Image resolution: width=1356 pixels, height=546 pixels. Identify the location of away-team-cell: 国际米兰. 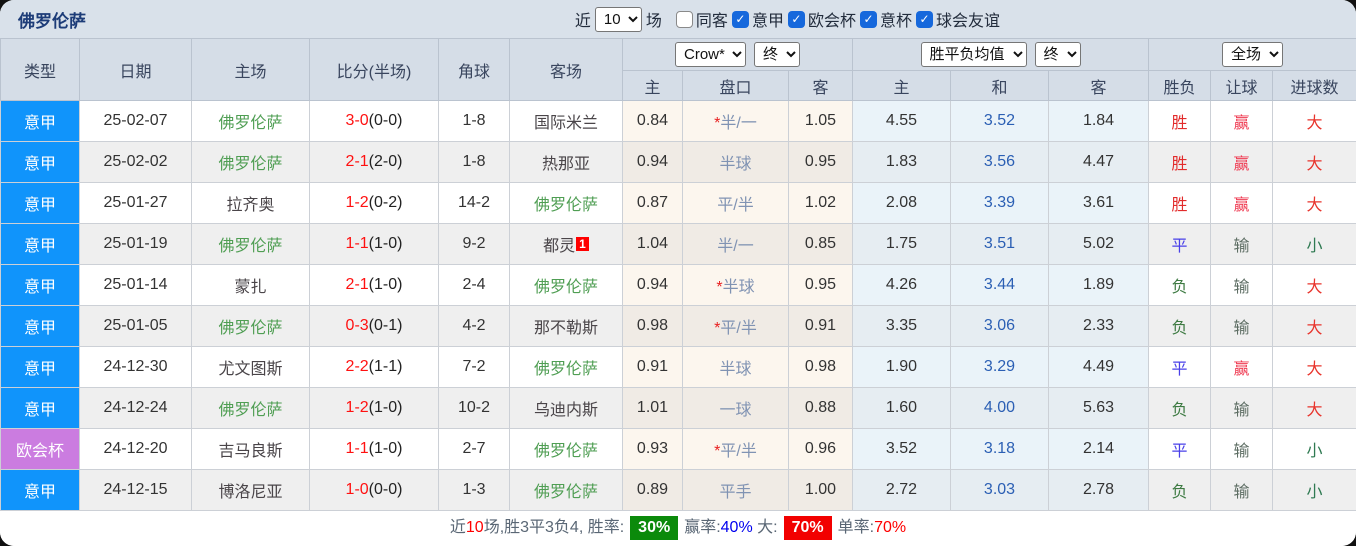
(566, 121).